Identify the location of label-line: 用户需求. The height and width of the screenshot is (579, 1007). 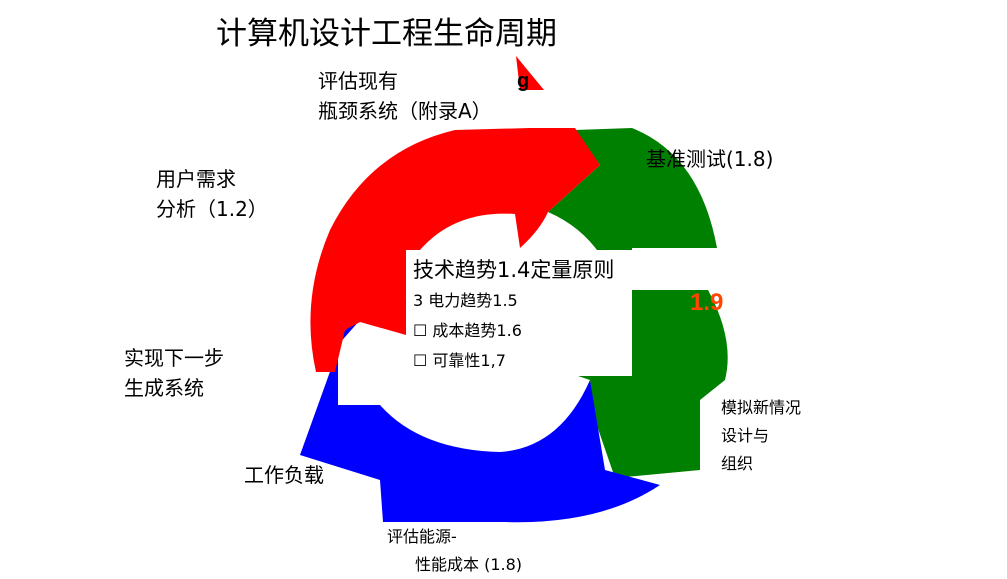
(196, 179).